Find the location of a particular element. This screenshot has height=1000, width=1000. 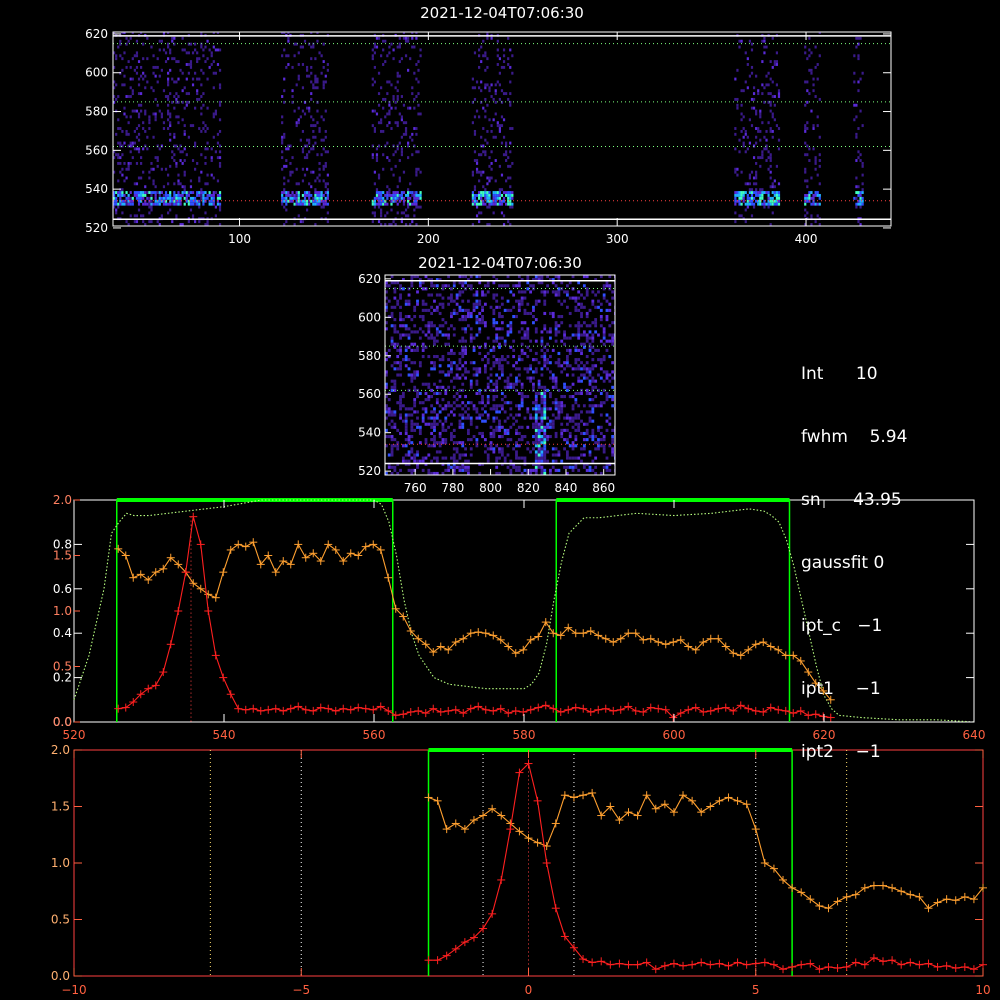

x-tick-label: 820 is located at coordinates (528, 488).